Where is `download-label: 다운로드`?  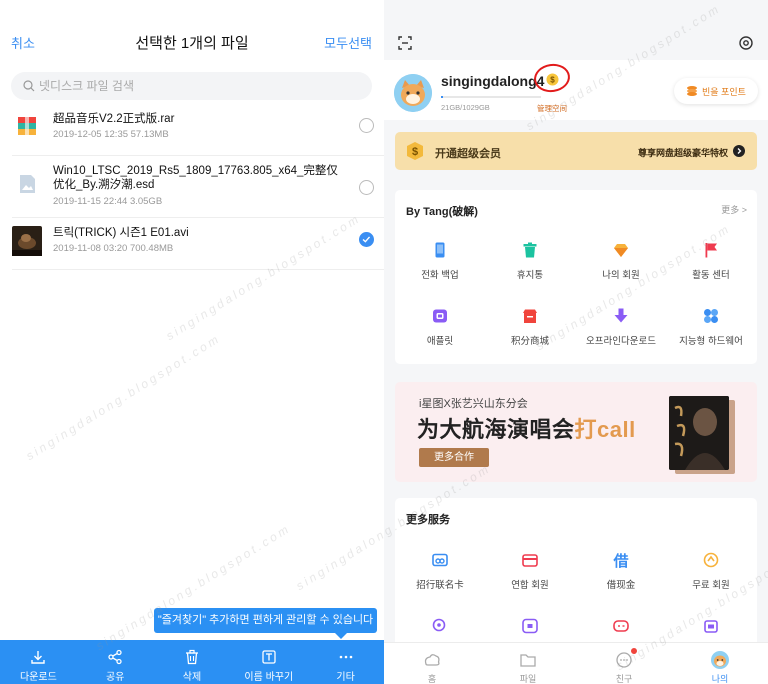 download-label: 다운로드 is located at coordinates (38, 677).